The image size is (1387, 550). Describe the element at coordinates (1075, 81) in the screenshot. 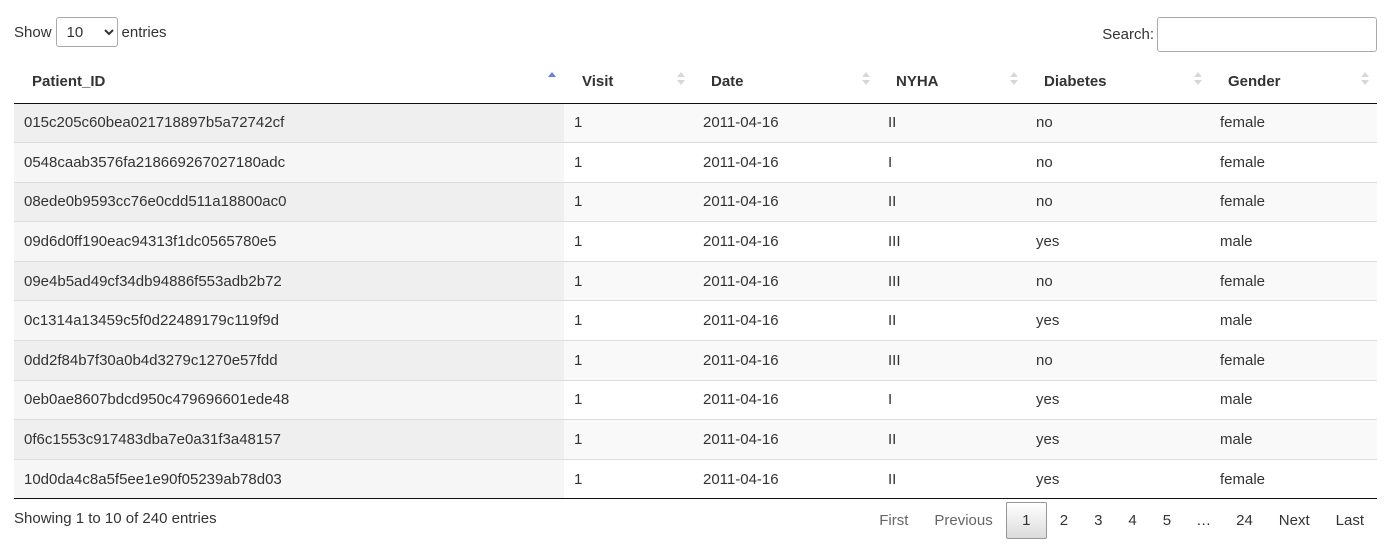

I see `column-header-label: Diabetes` at that location.